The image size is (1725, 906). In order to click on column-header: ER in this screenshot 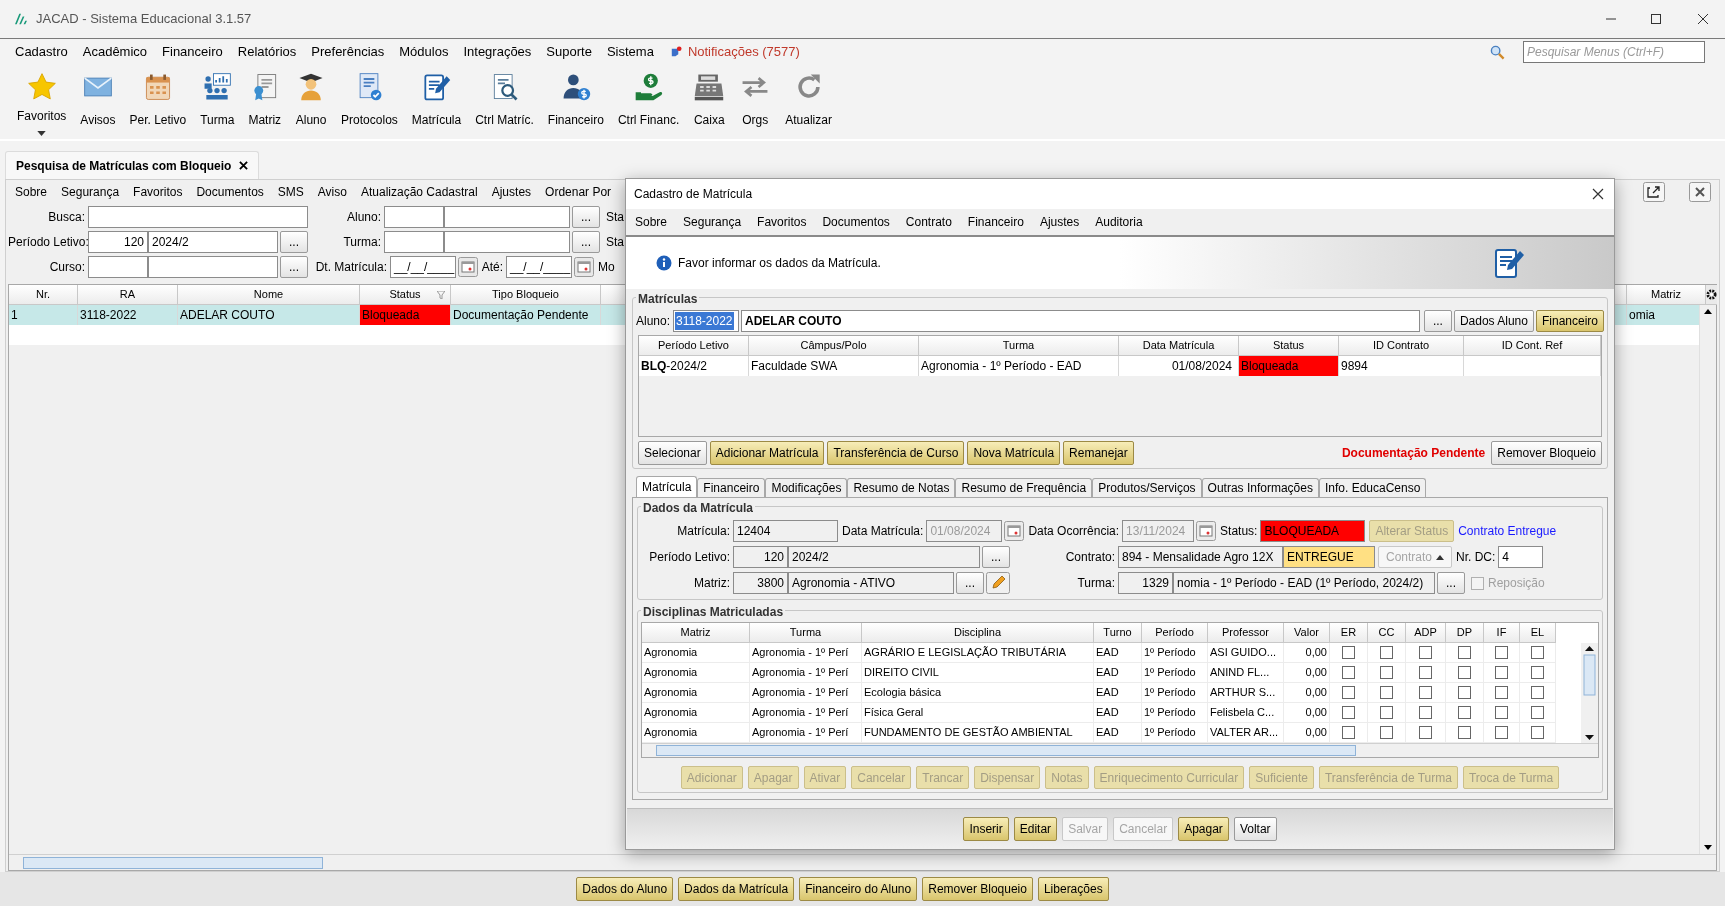, I will do `click(1349, 633)`.